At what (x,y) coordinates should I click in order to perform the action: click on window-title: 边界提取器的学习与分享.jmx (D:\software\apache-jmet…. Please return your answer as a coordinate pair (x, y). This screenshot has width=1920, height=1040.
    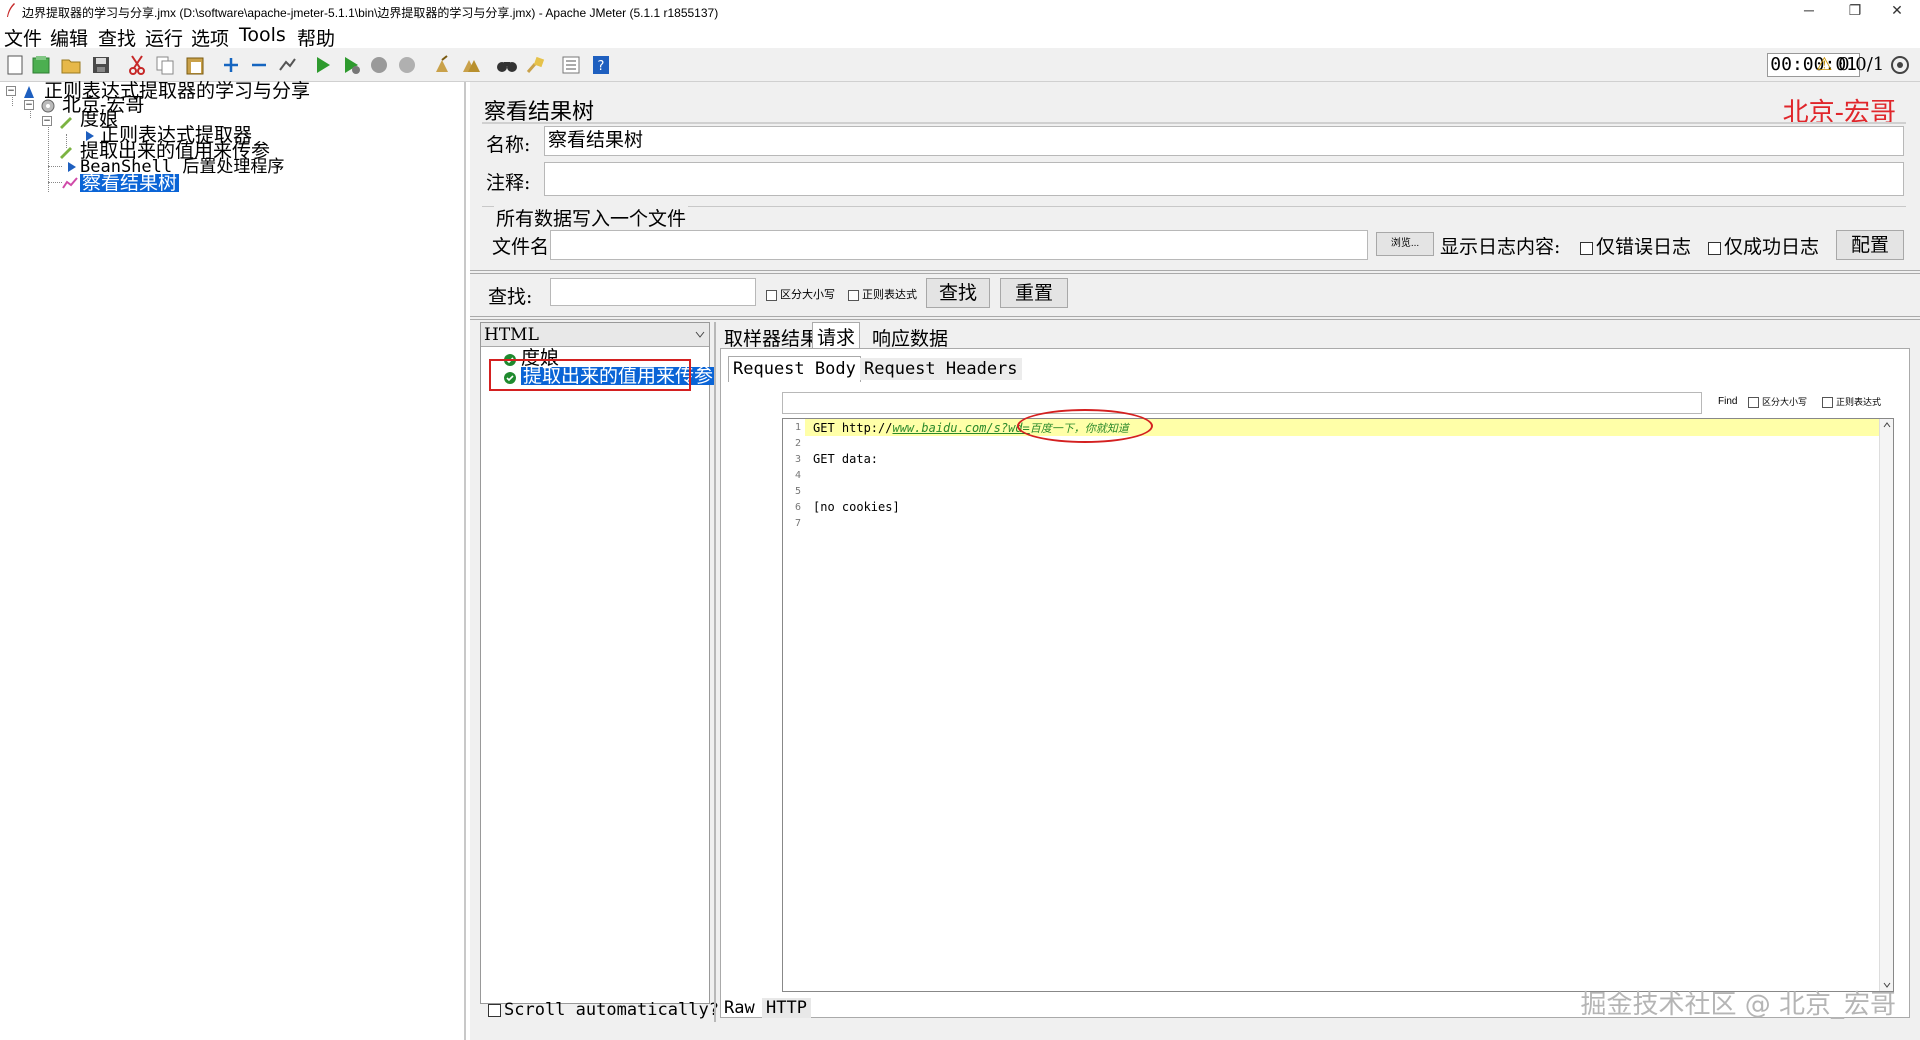
    Looking at the image, I should click on (370, 13).